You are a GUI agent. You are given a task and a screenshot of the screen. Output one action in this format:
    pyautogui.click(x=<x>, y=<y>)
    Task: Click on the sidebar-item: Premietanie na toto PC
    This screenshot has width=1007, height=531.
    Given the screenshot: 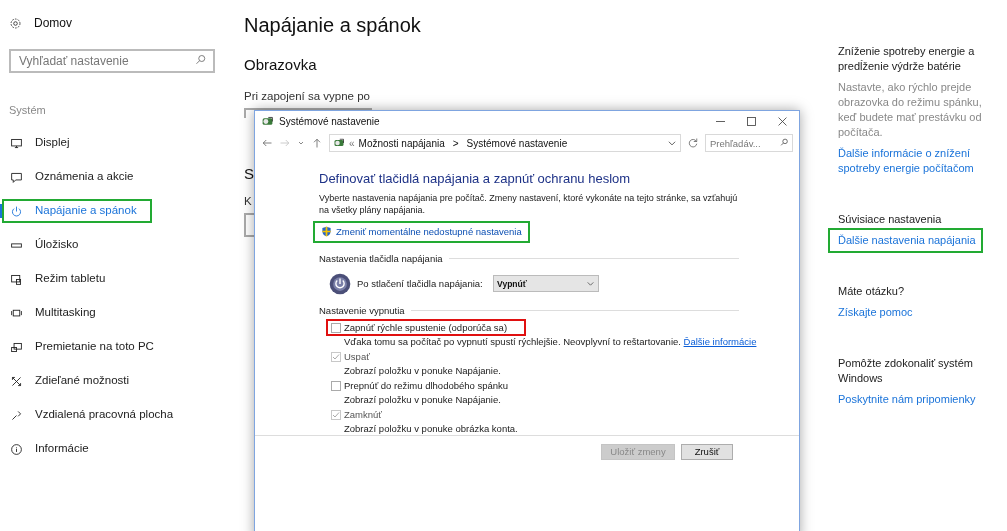 What is the action you would take?
    pyautogui.click(x=116, y=347)
    